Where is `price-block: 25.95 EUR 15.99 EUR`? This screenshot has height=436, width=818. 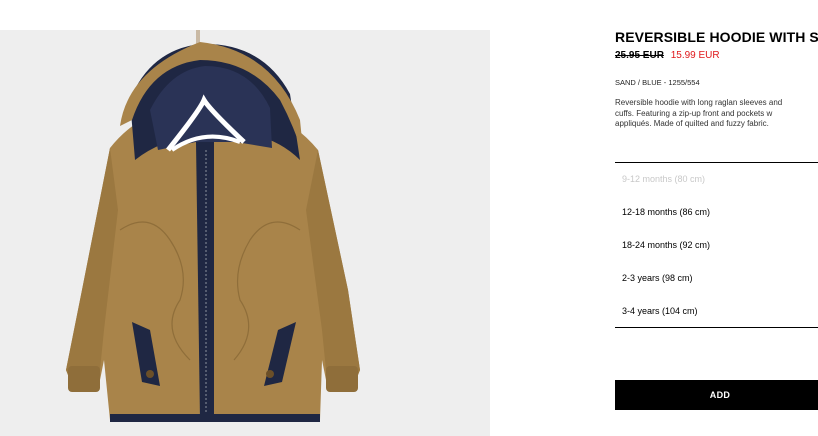
price-block: 25.95 EUR 15.99 EUR is located at coordinates (667, 55).